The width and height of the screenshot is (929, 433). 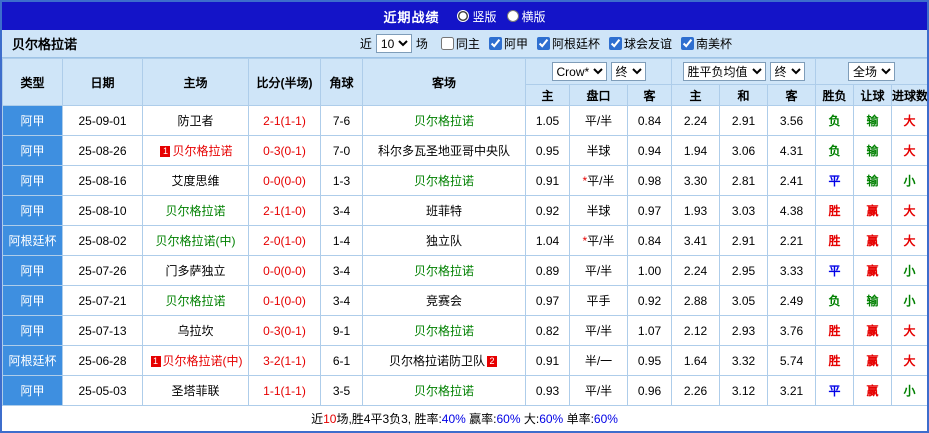 What do you see at coordinates (444, 151) in the screenshot?
I see `away-team-link: 科尔多瓦圣地亚哥中央队` at bounding box center [444, 151].